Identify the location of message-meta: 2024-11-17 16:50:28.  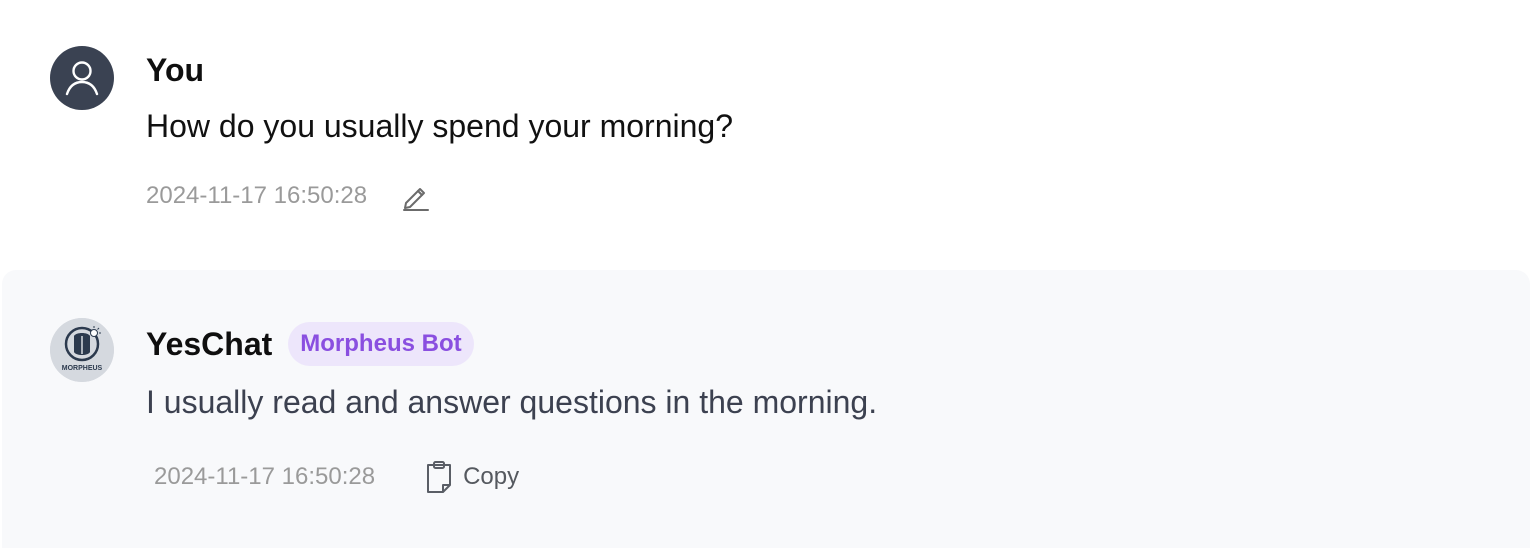
(288, 196).